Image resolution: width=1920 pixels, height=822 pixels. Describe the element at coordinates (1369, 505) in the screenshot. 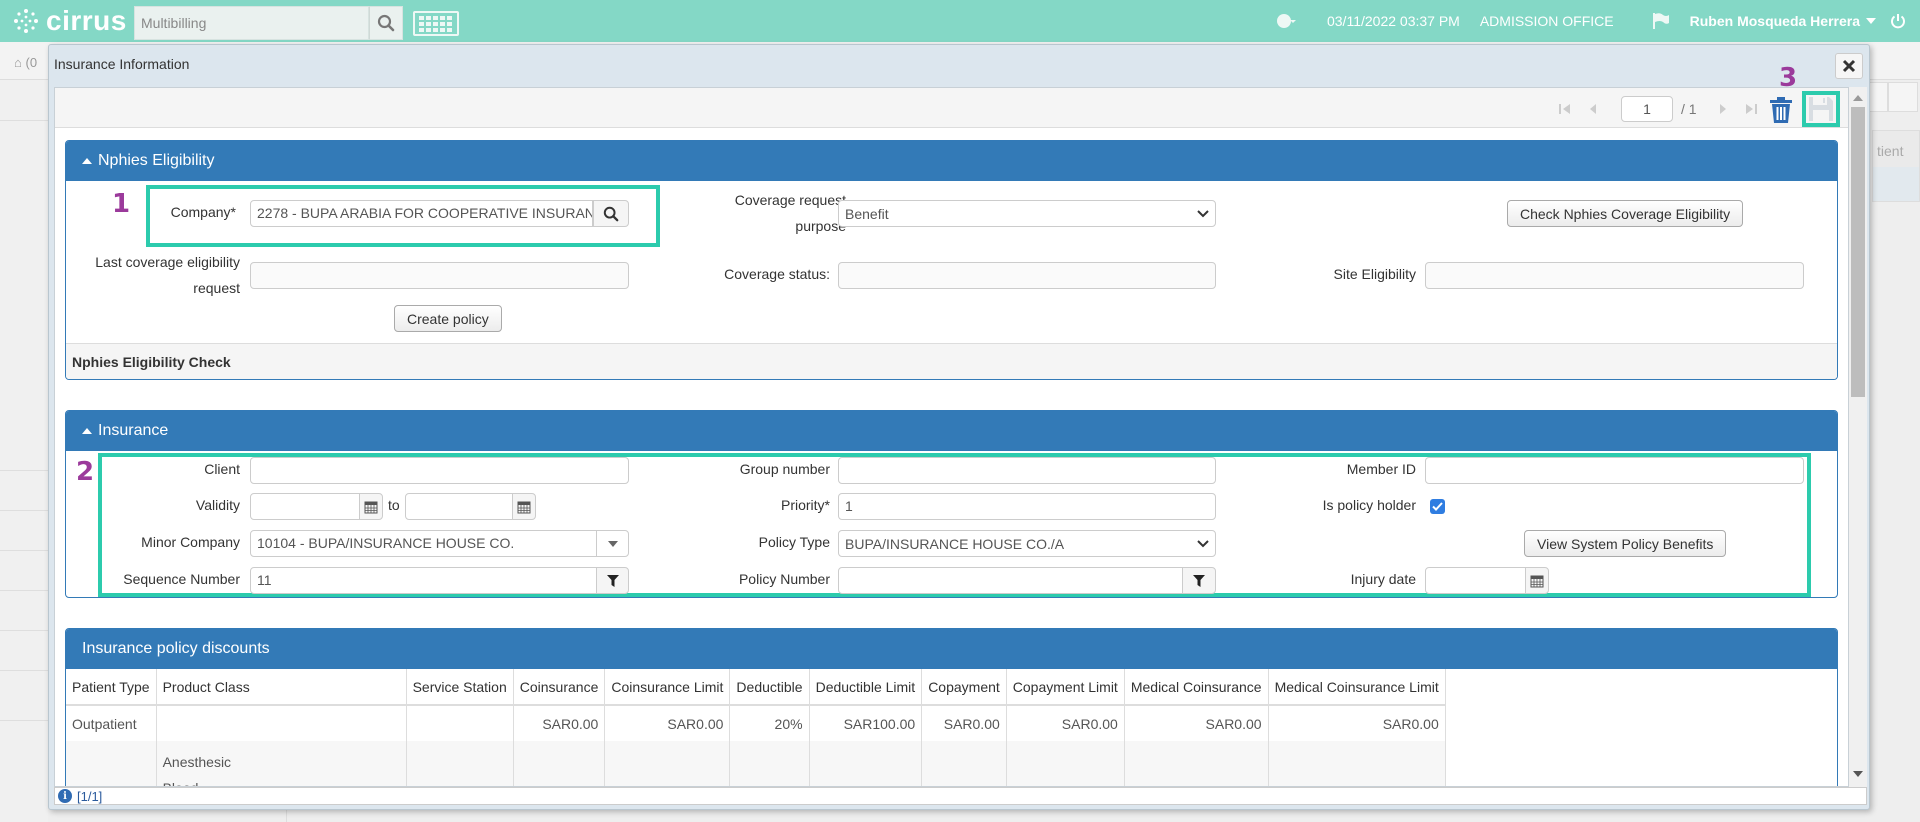

I see `is-policy-holder-label: Is policy holder` at that location.